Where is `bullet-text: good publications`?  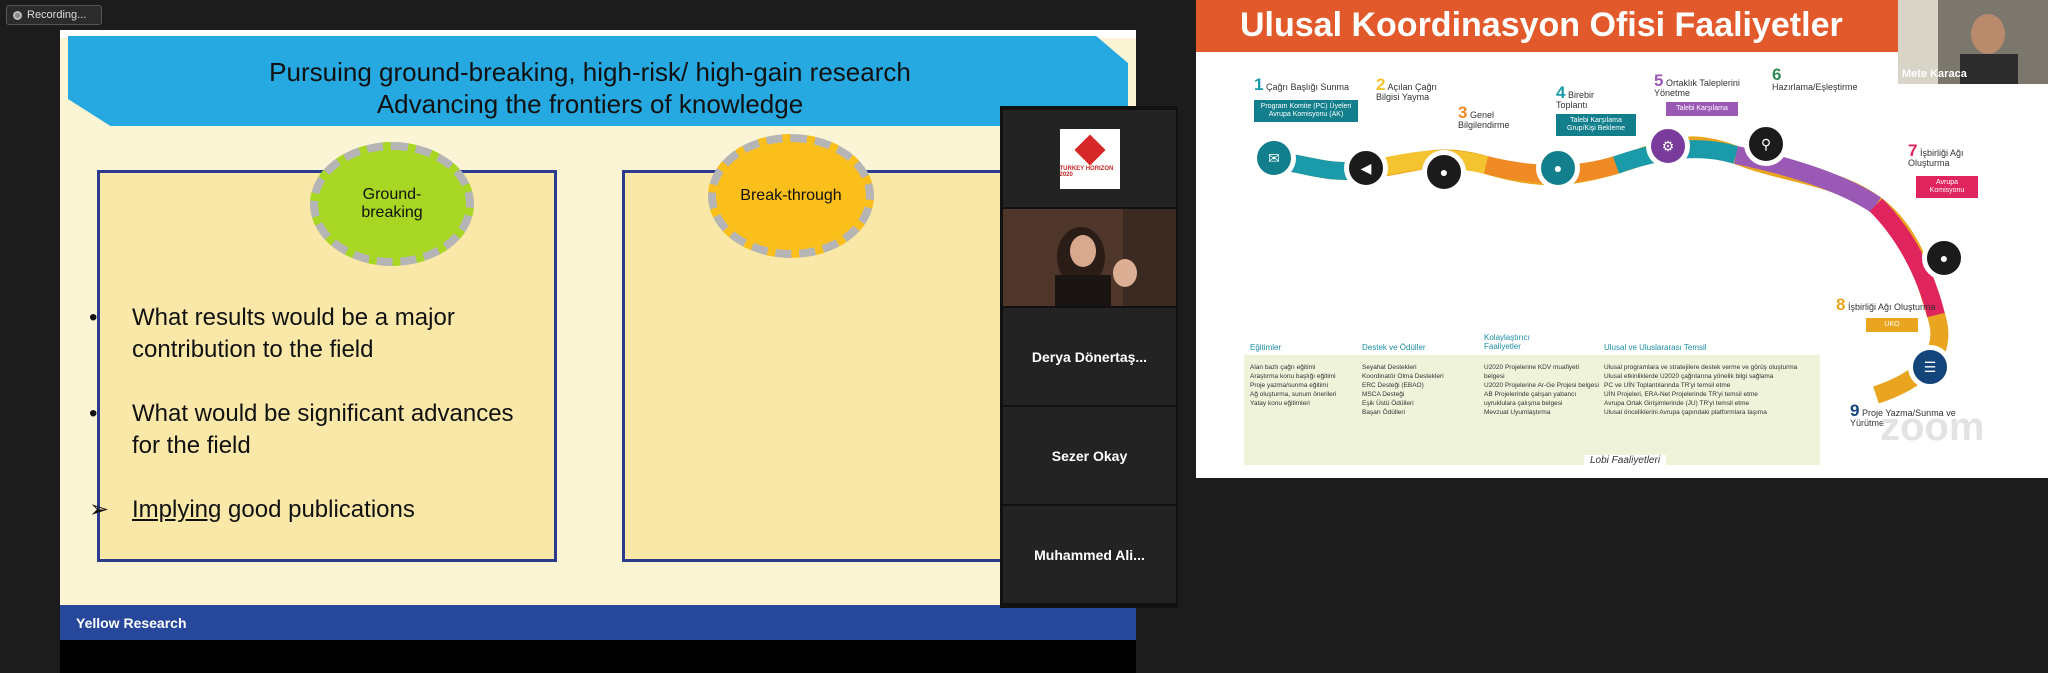
bullet-text: good publications is located at coordinates (318, 509).